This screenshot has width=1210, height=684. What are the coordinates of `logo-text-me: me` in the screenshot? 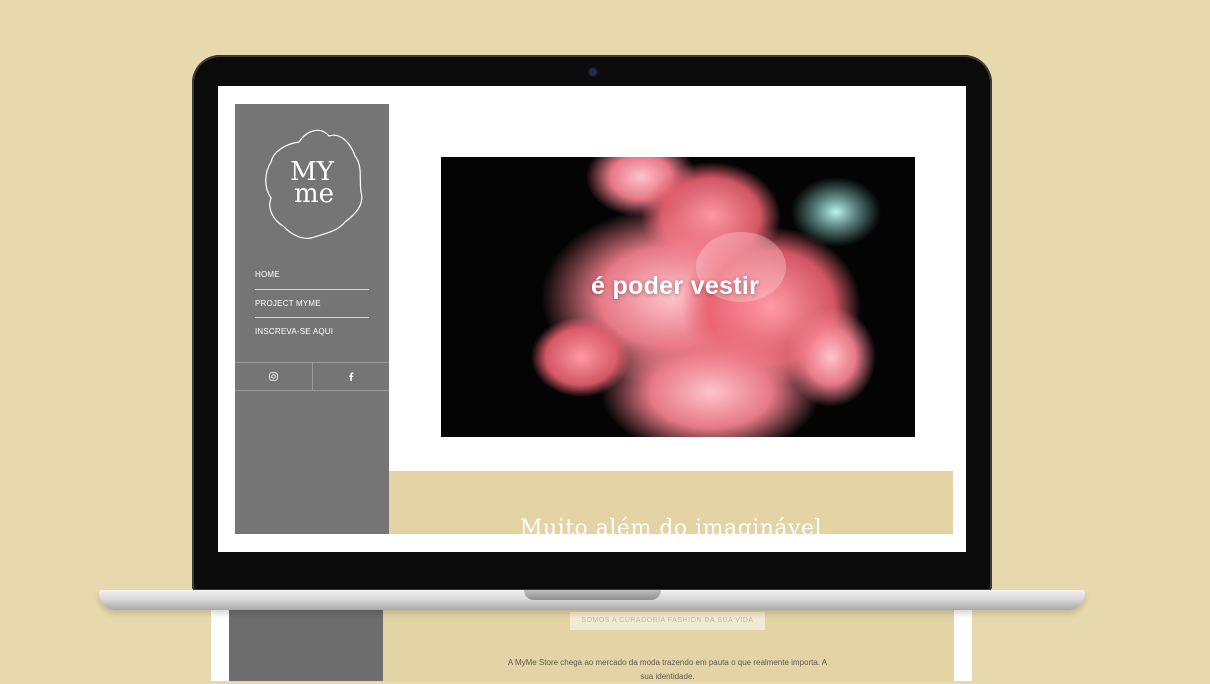 It's located at (314, 194).